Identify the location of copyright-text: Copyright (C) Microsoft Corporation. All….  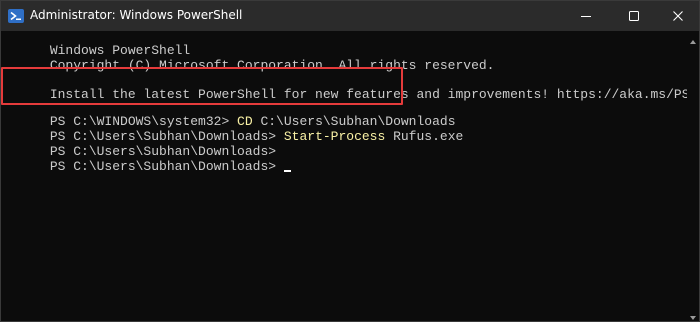
(272, 65).